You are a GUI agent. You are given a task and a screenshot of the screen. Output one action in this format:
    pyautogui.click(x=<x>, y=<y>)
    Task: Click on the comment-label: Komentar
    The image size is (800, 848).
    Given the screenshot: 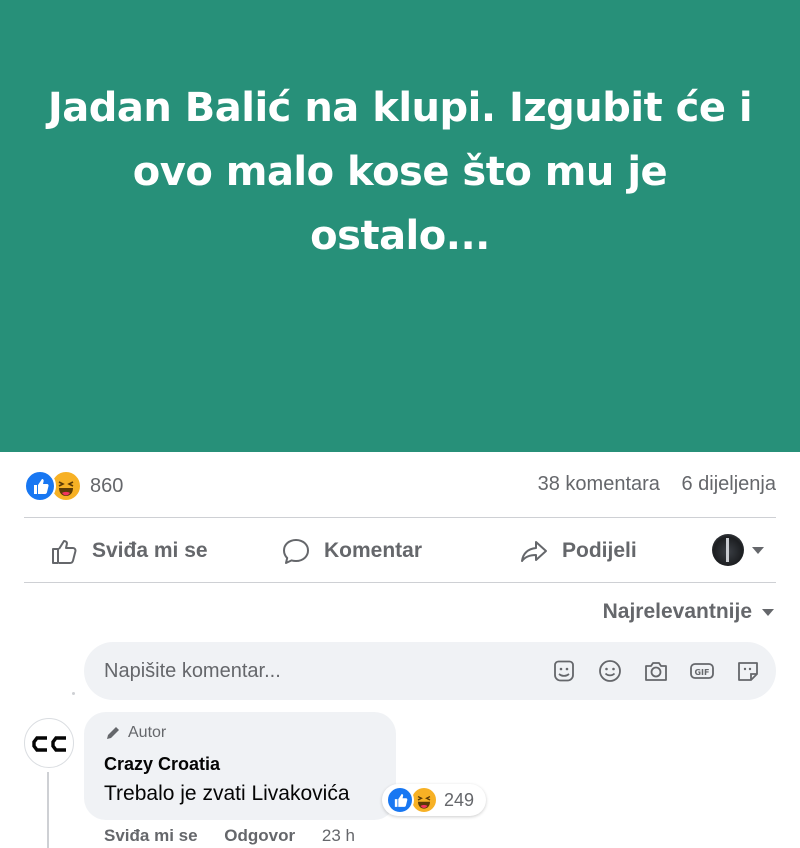 What is the action you would take?
    pyautogui.click(x=373, y=550)
    